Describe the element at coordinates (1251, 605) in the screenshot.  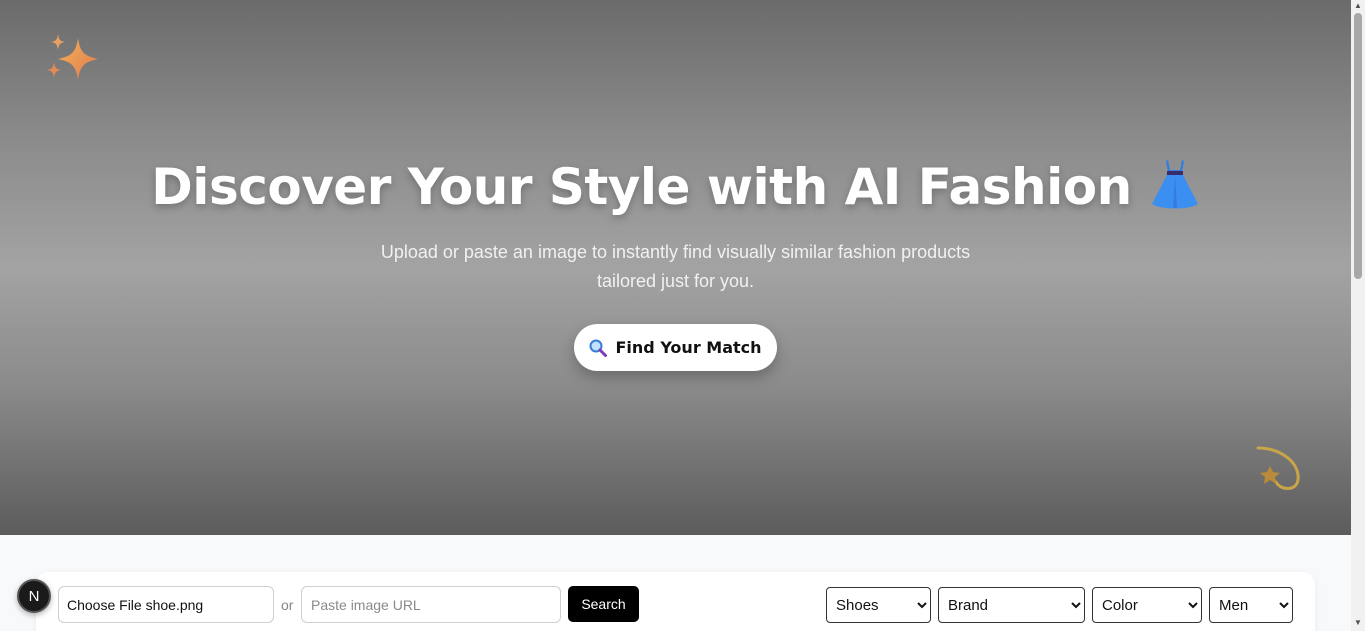
I see `gender-select: Men` at that location.